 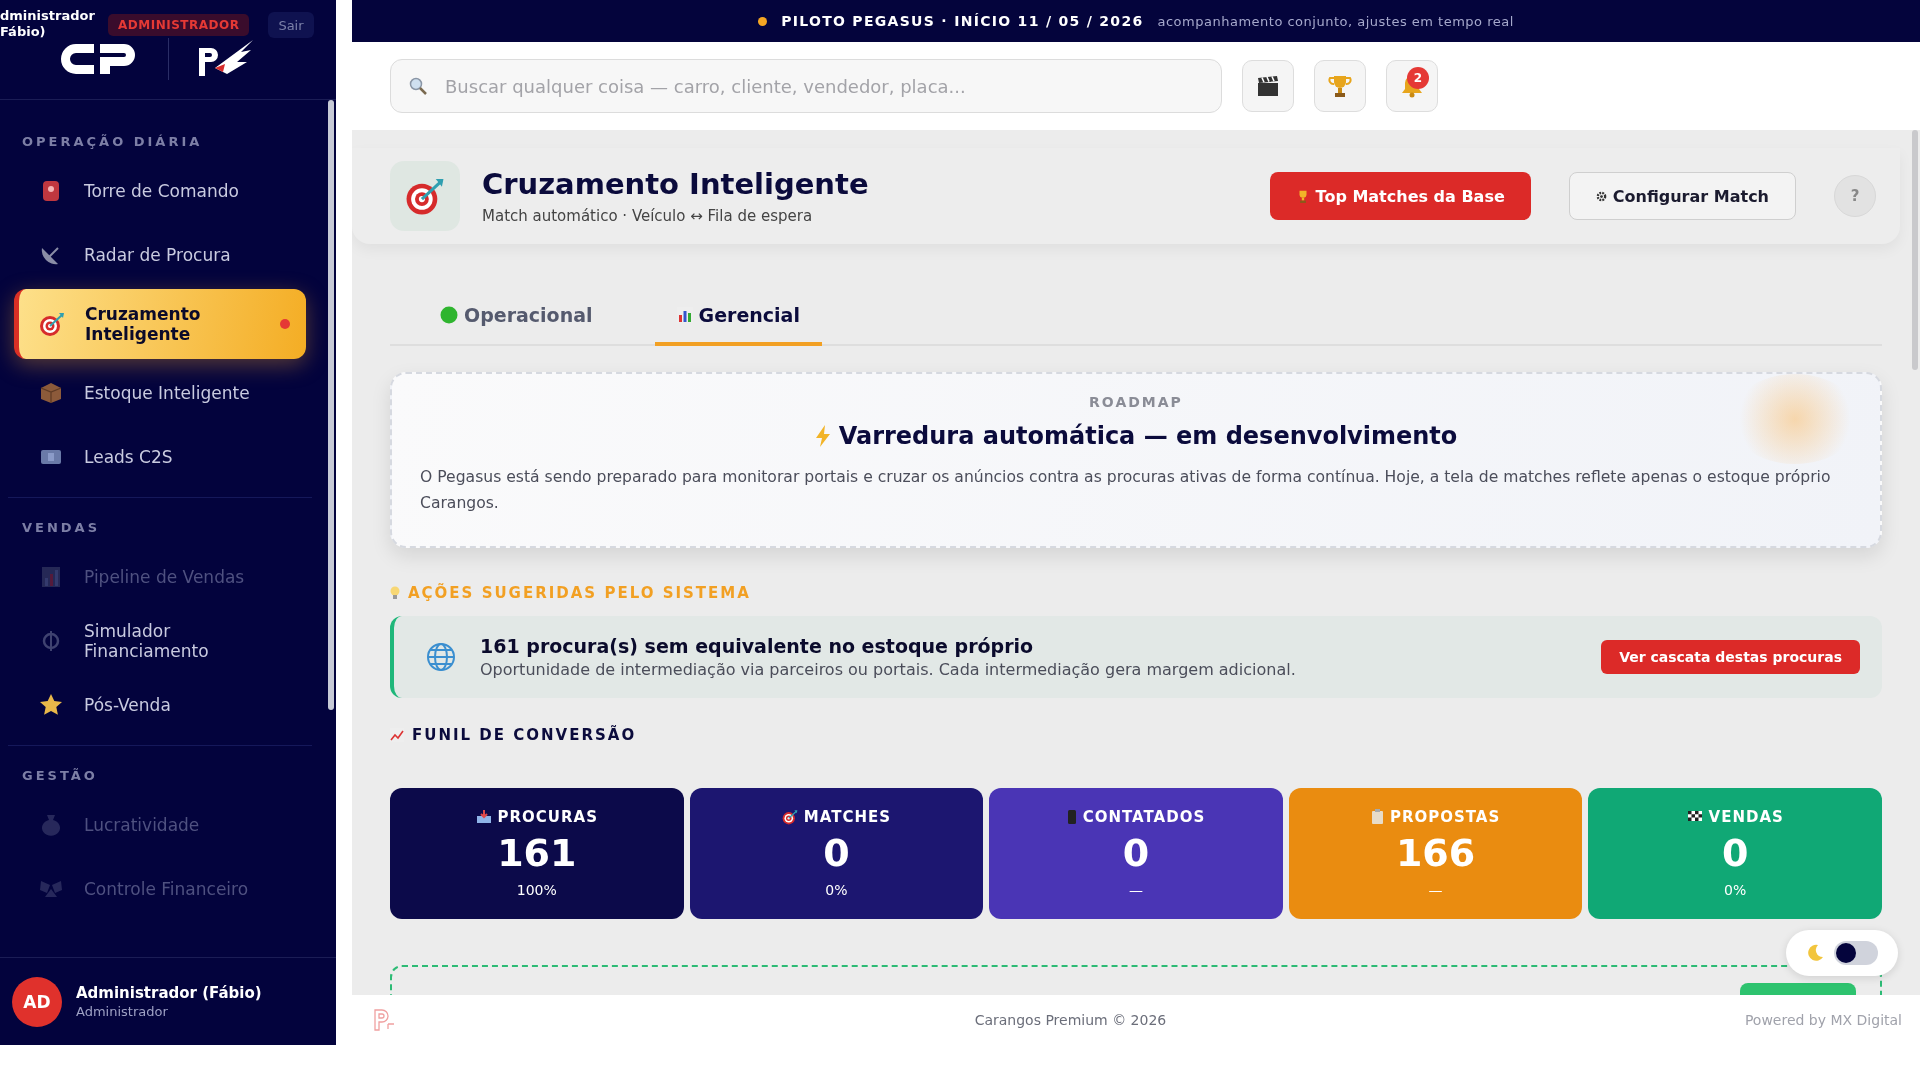 What do you see at coordinates (537, 853) in the screenshot?
I see `stage-value: 161` at bounding box center [537, 853].